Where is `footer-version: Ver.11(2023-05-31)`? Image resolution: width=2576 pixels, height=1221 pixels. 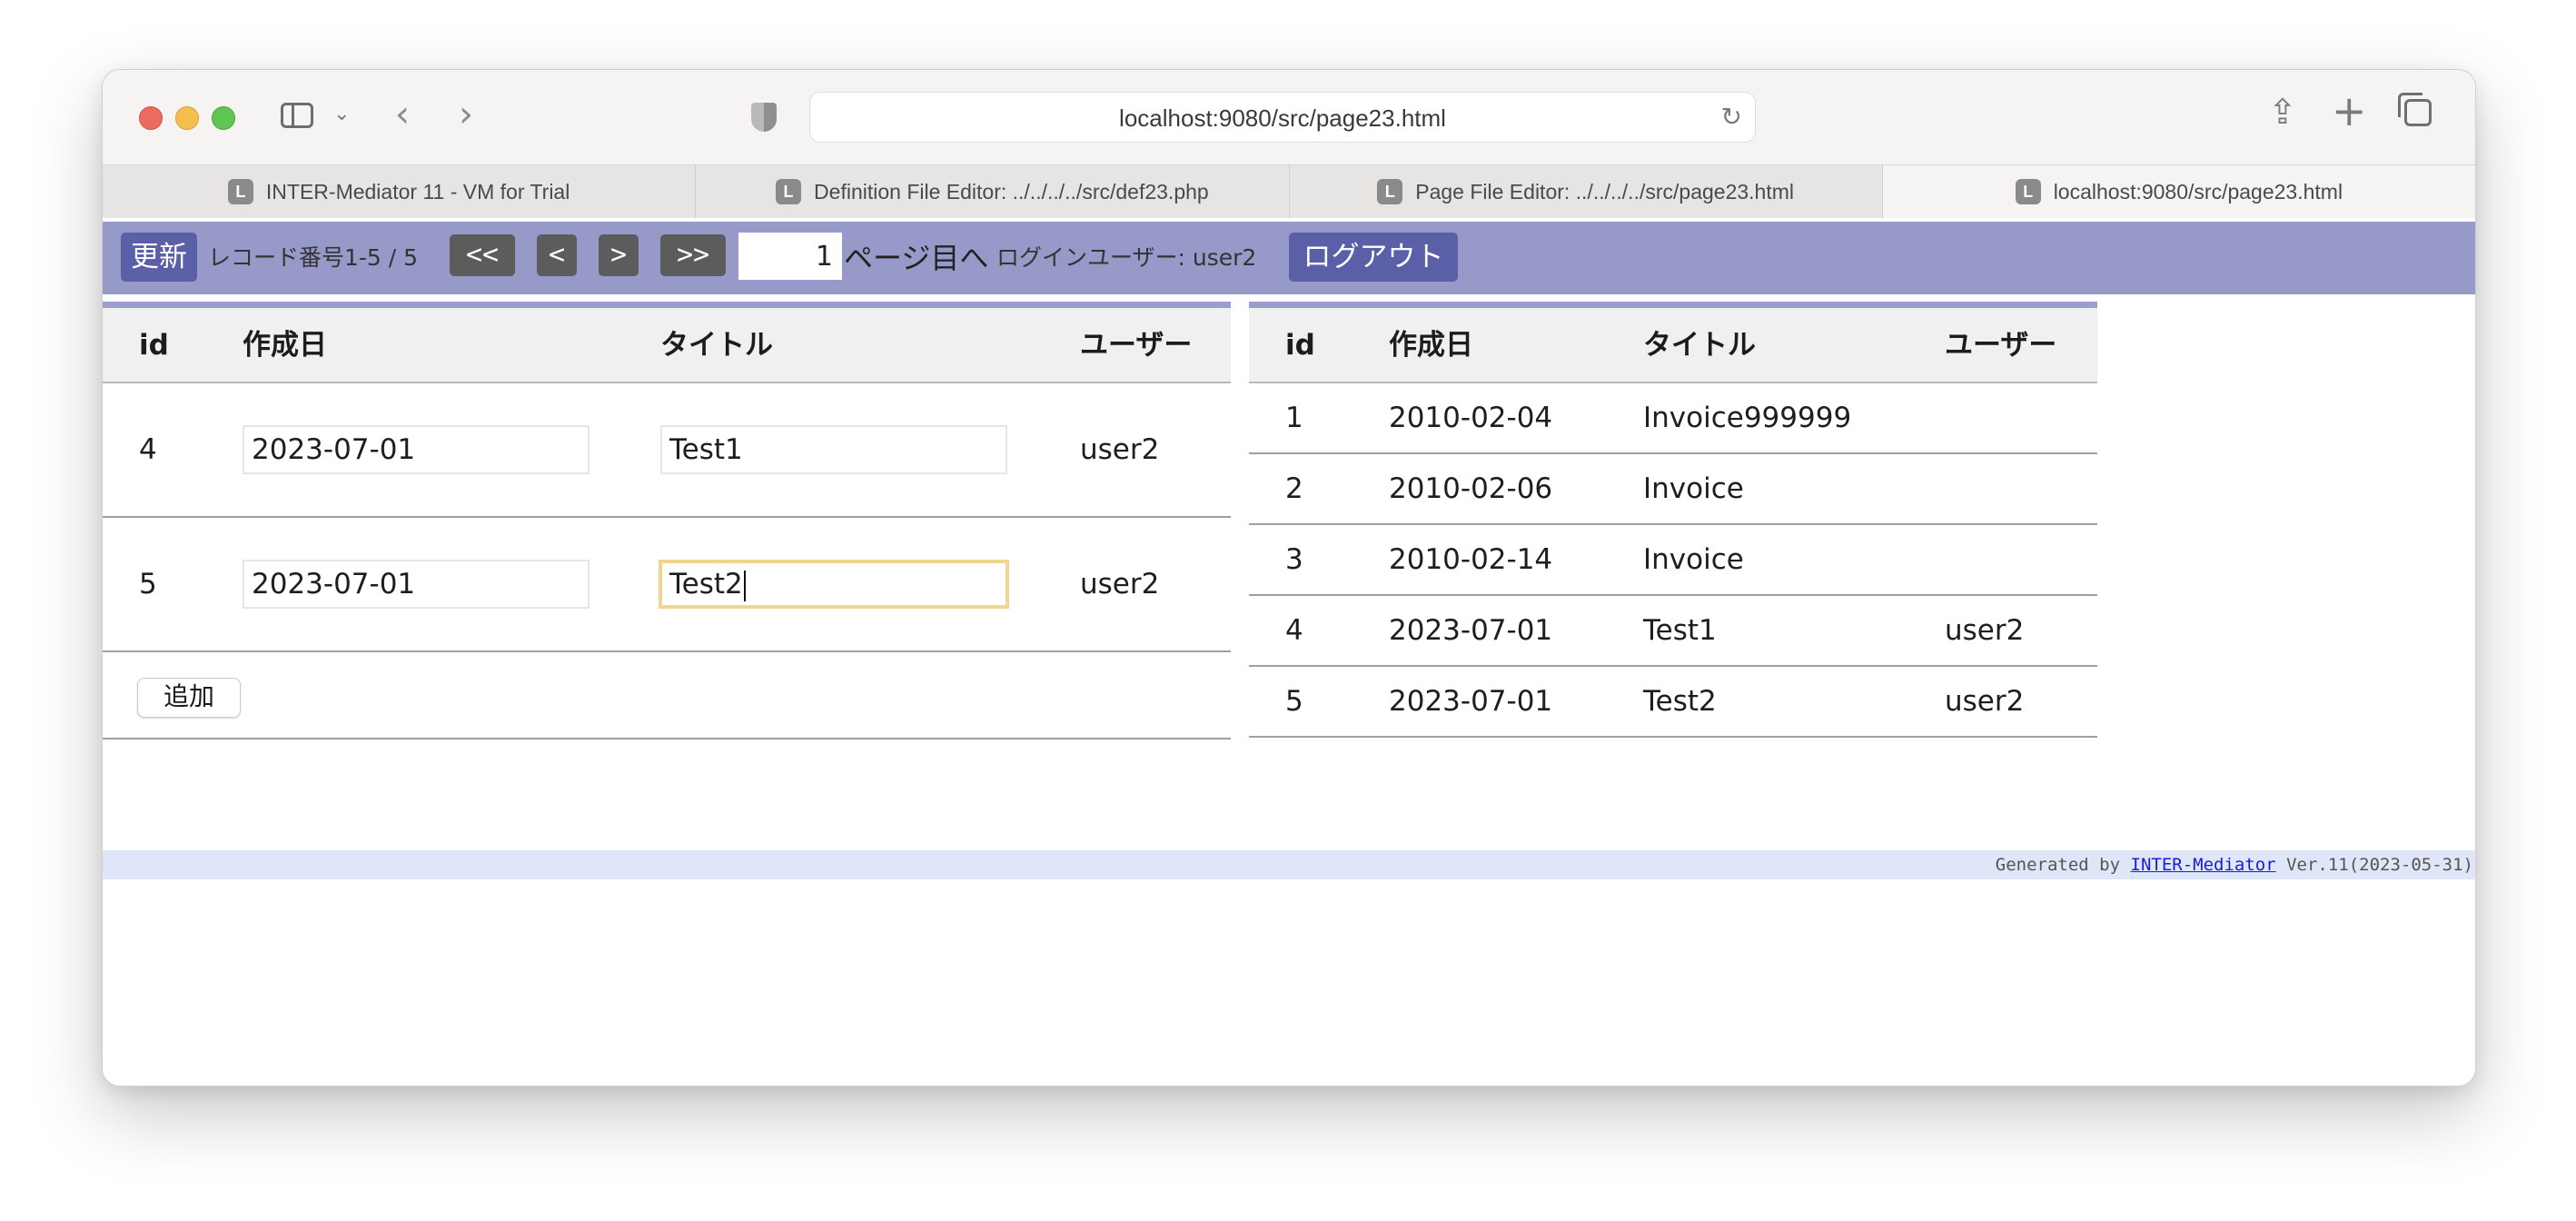 footer-version: Ver.11(2023-05-31) is located at coordinates (2374, 865).